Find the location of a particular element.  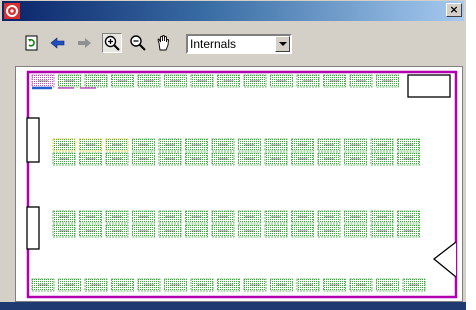

back-button is located at coordinates (58, 43).